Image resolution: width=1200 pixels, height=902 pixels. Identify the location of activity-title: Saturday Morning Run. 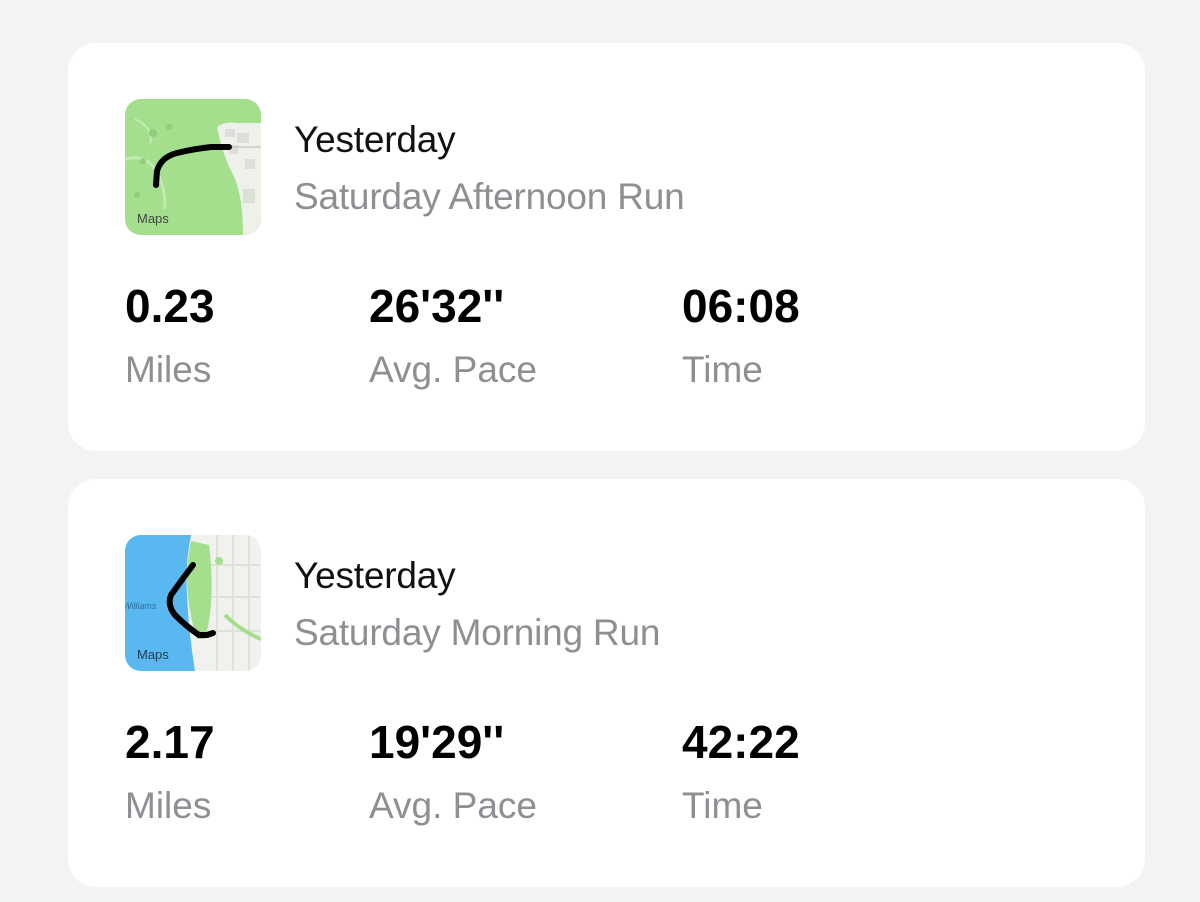
(477, 632).